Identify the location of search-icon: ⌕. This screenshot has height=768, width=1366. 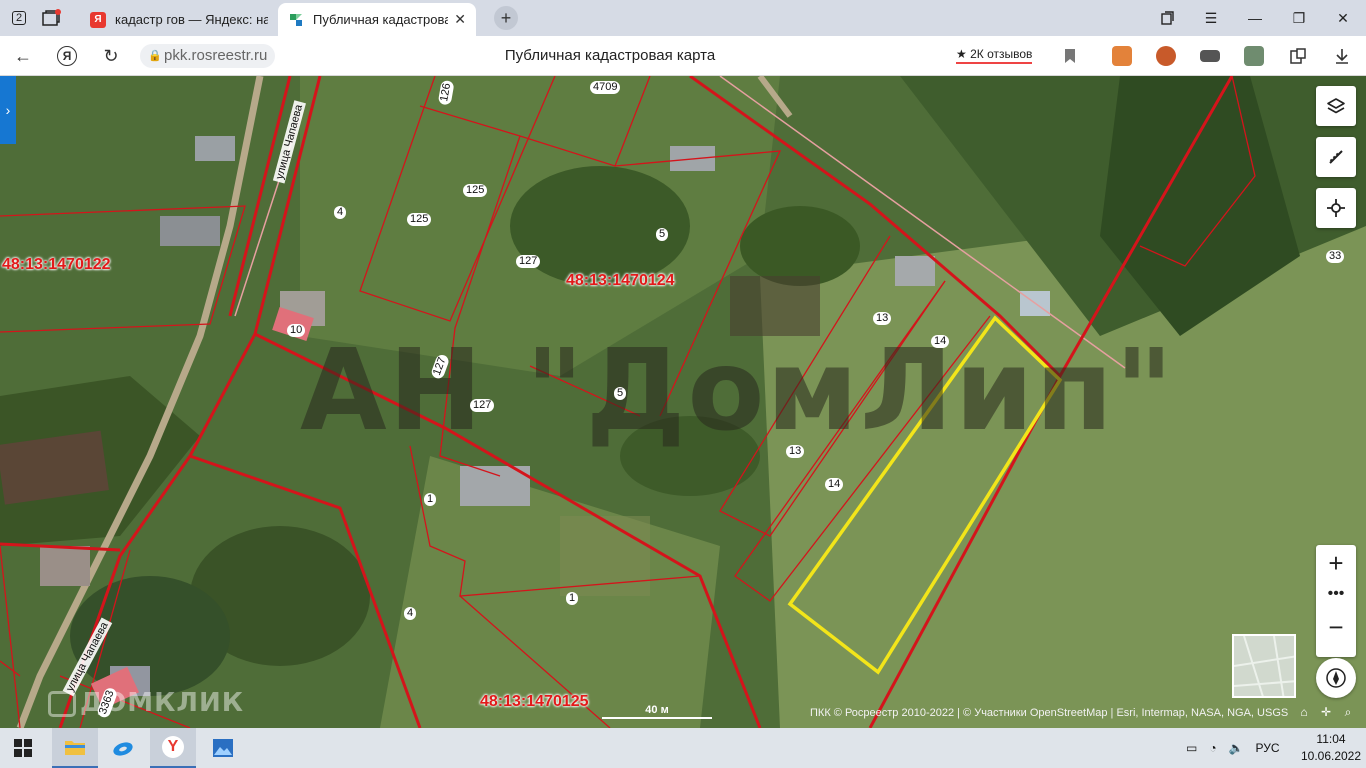
(1348, 712).